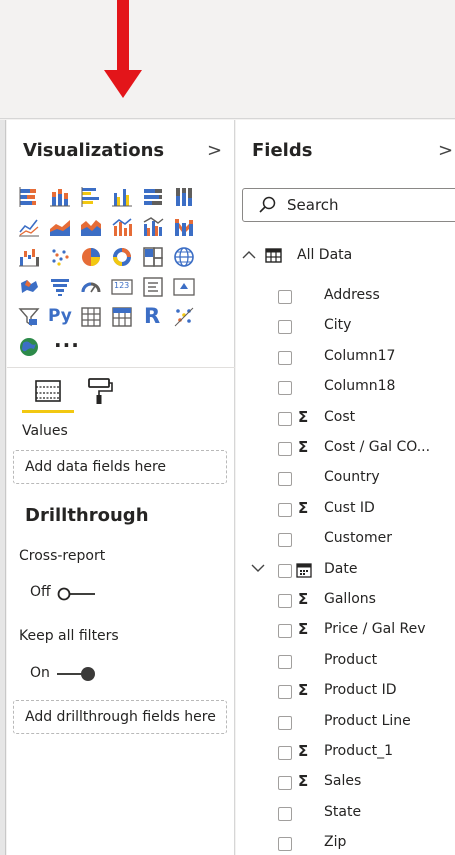  I want to click on python-label: Py, so click(60, 316).